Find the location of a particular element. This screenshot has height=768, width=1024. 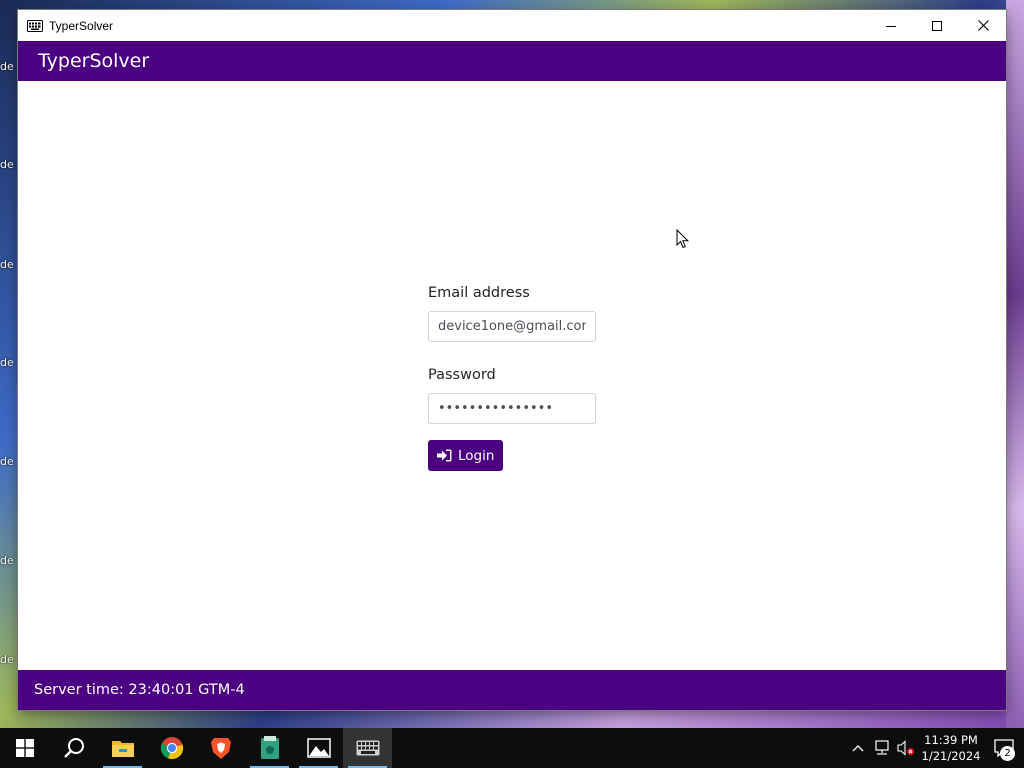

window-controls is located at coordinates (937, 25).